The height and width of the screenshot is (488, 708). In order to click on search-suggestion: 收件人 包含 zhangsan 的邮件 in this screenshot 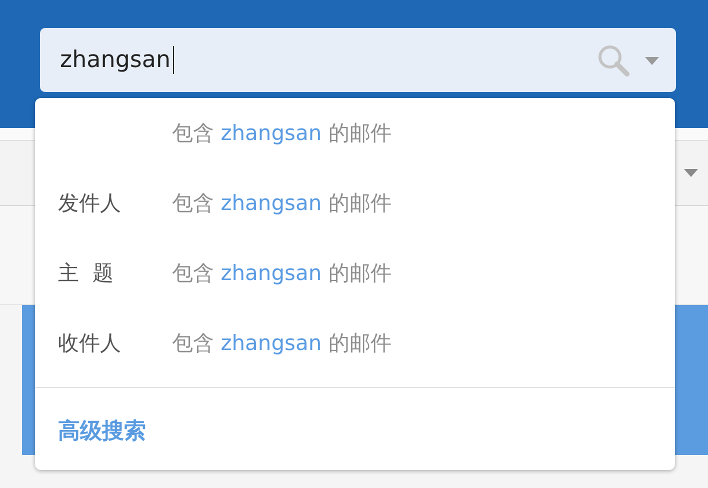, I will do `click(355, 343)`.